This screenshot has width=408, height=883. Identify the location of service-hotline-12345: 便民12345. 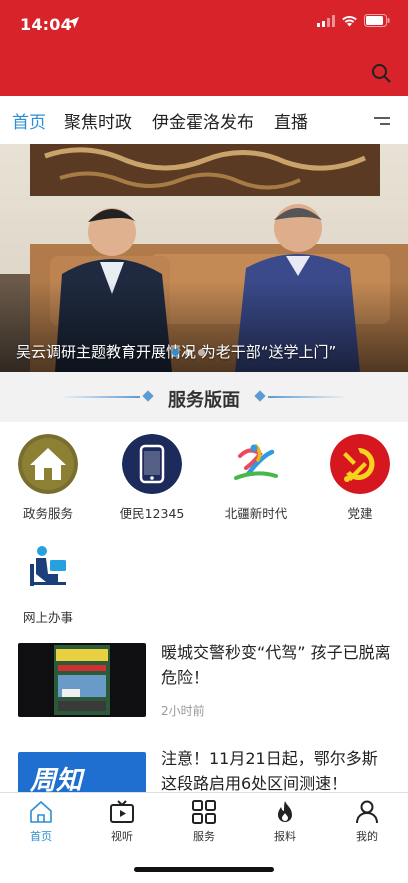
(152, 478).